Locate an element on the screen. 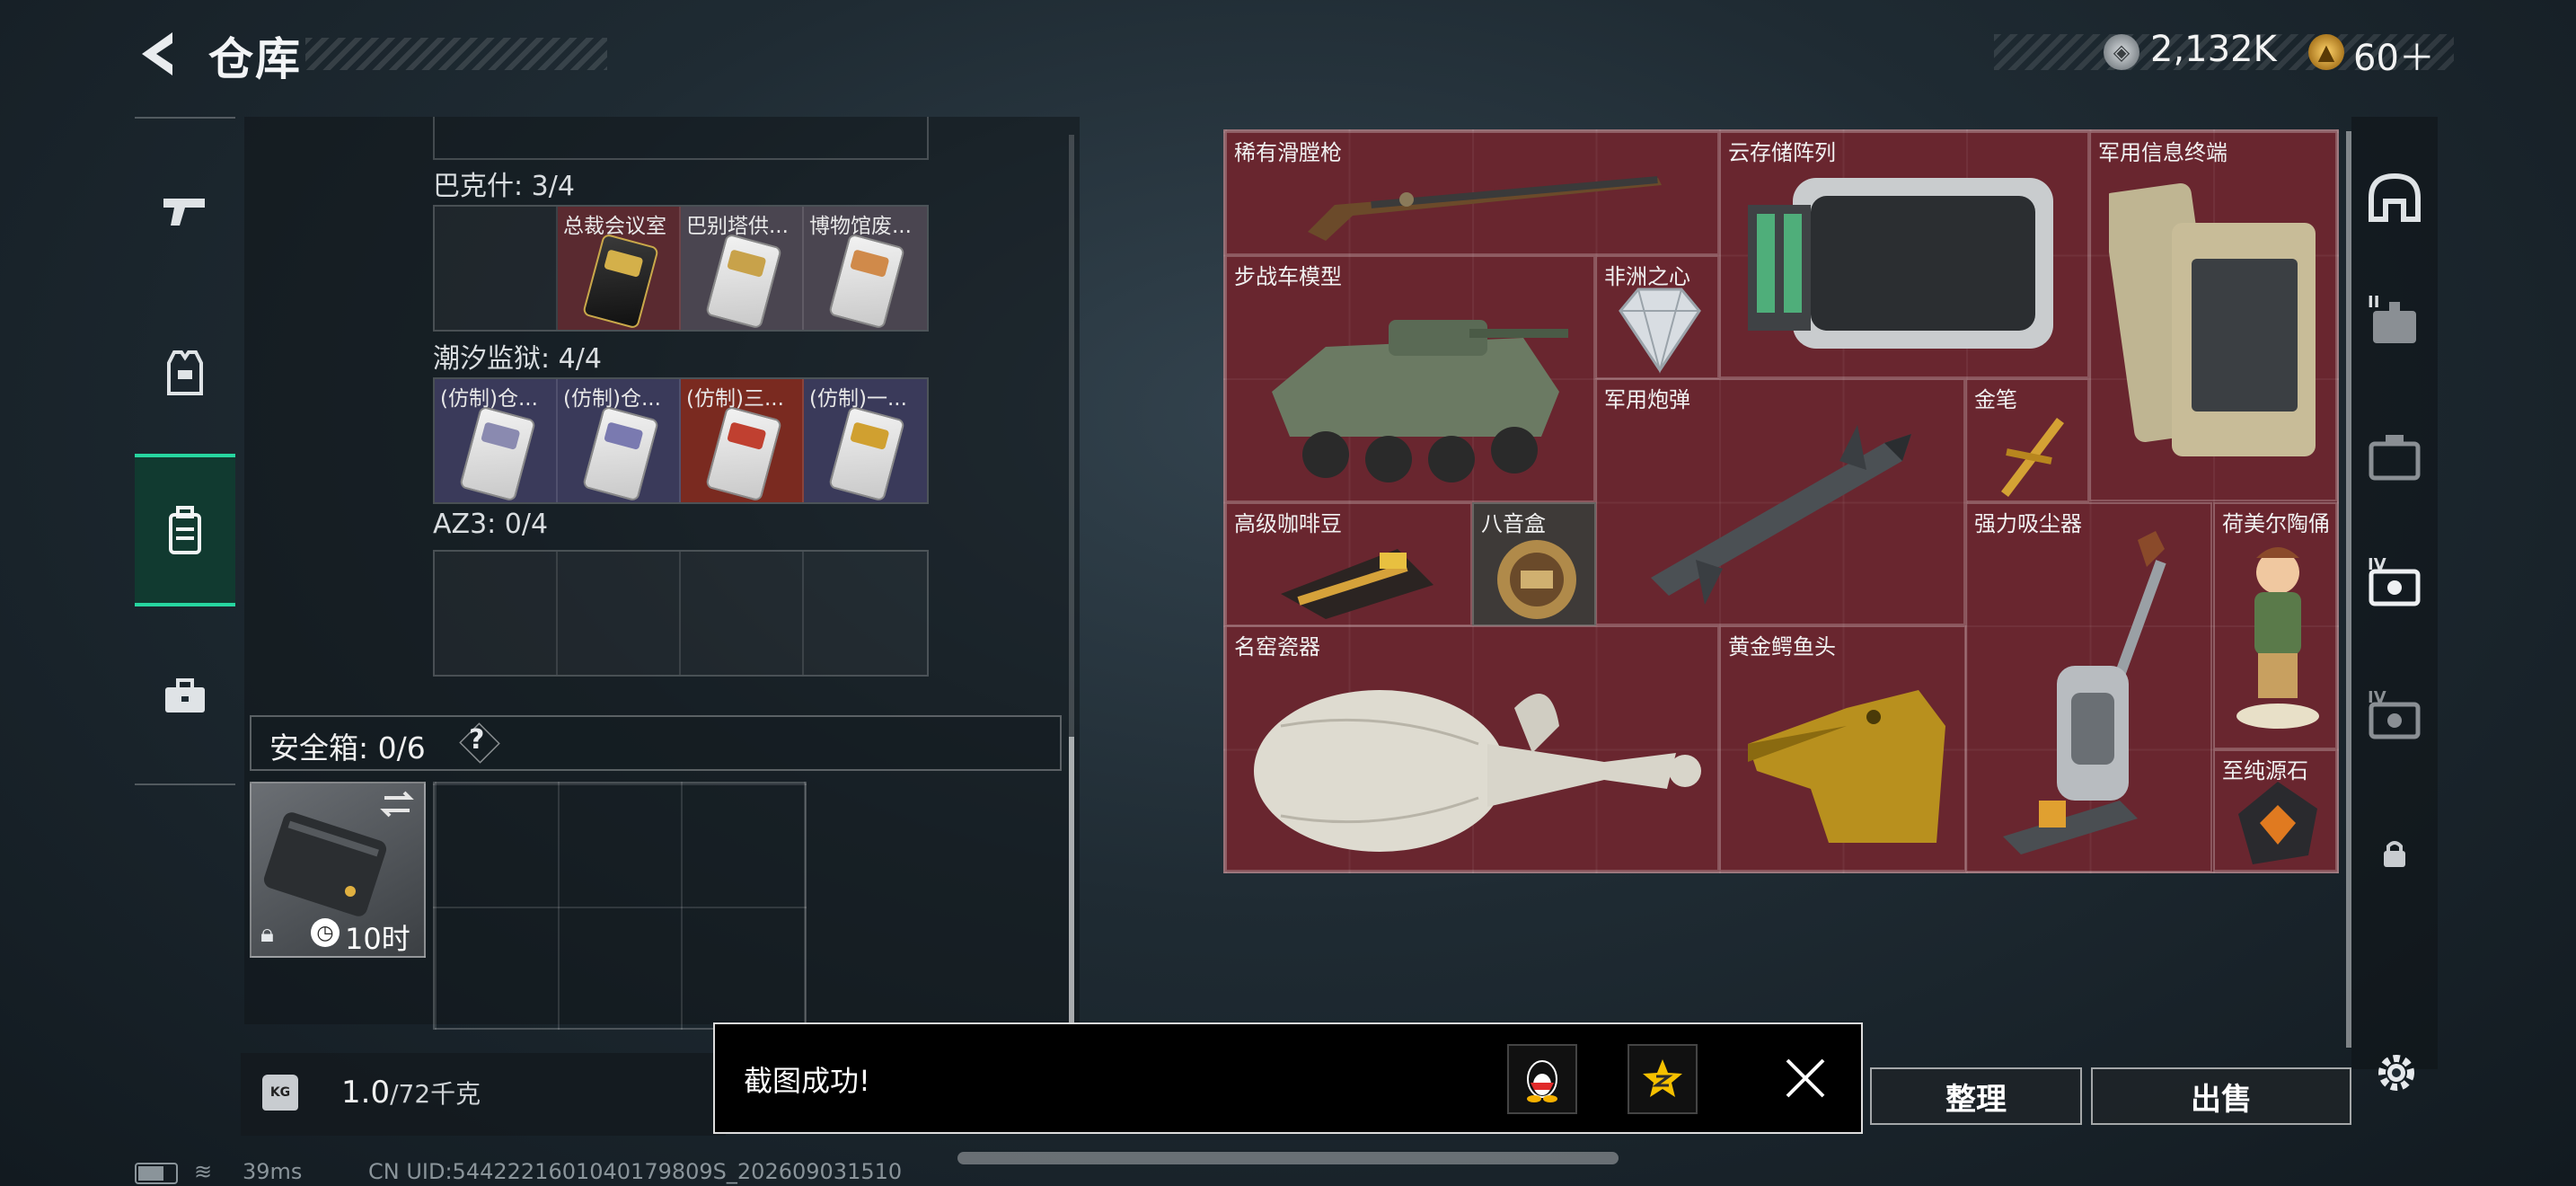 The width and height of the screenshot is (2576, 1186). loot-item-musket: 稀有滑膛枪 is located at coordinates (1472, 193).